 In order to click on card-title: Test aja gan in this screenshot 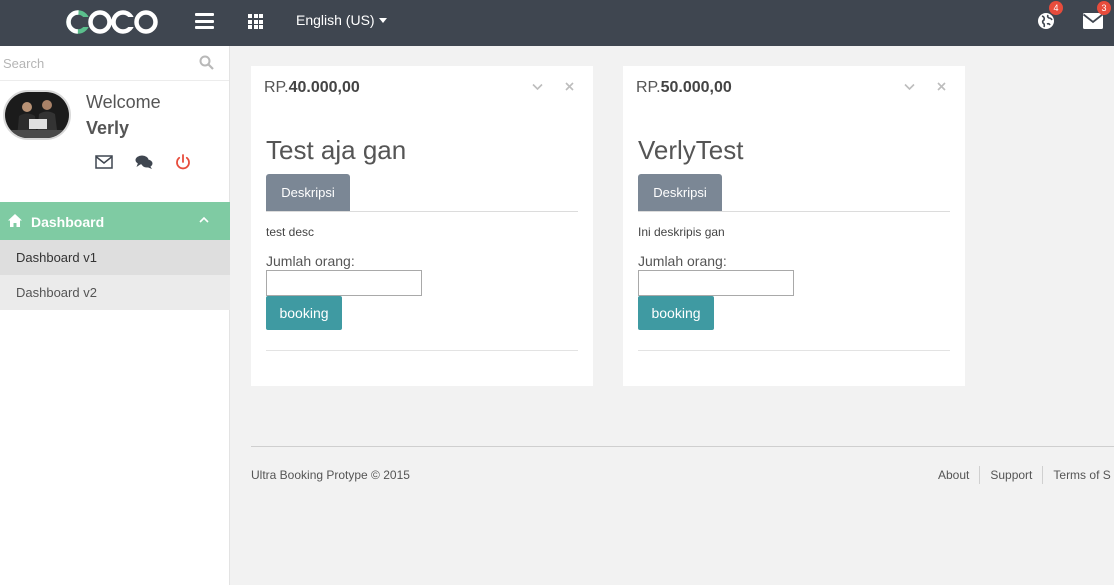, I will do `click(336, 150)`.